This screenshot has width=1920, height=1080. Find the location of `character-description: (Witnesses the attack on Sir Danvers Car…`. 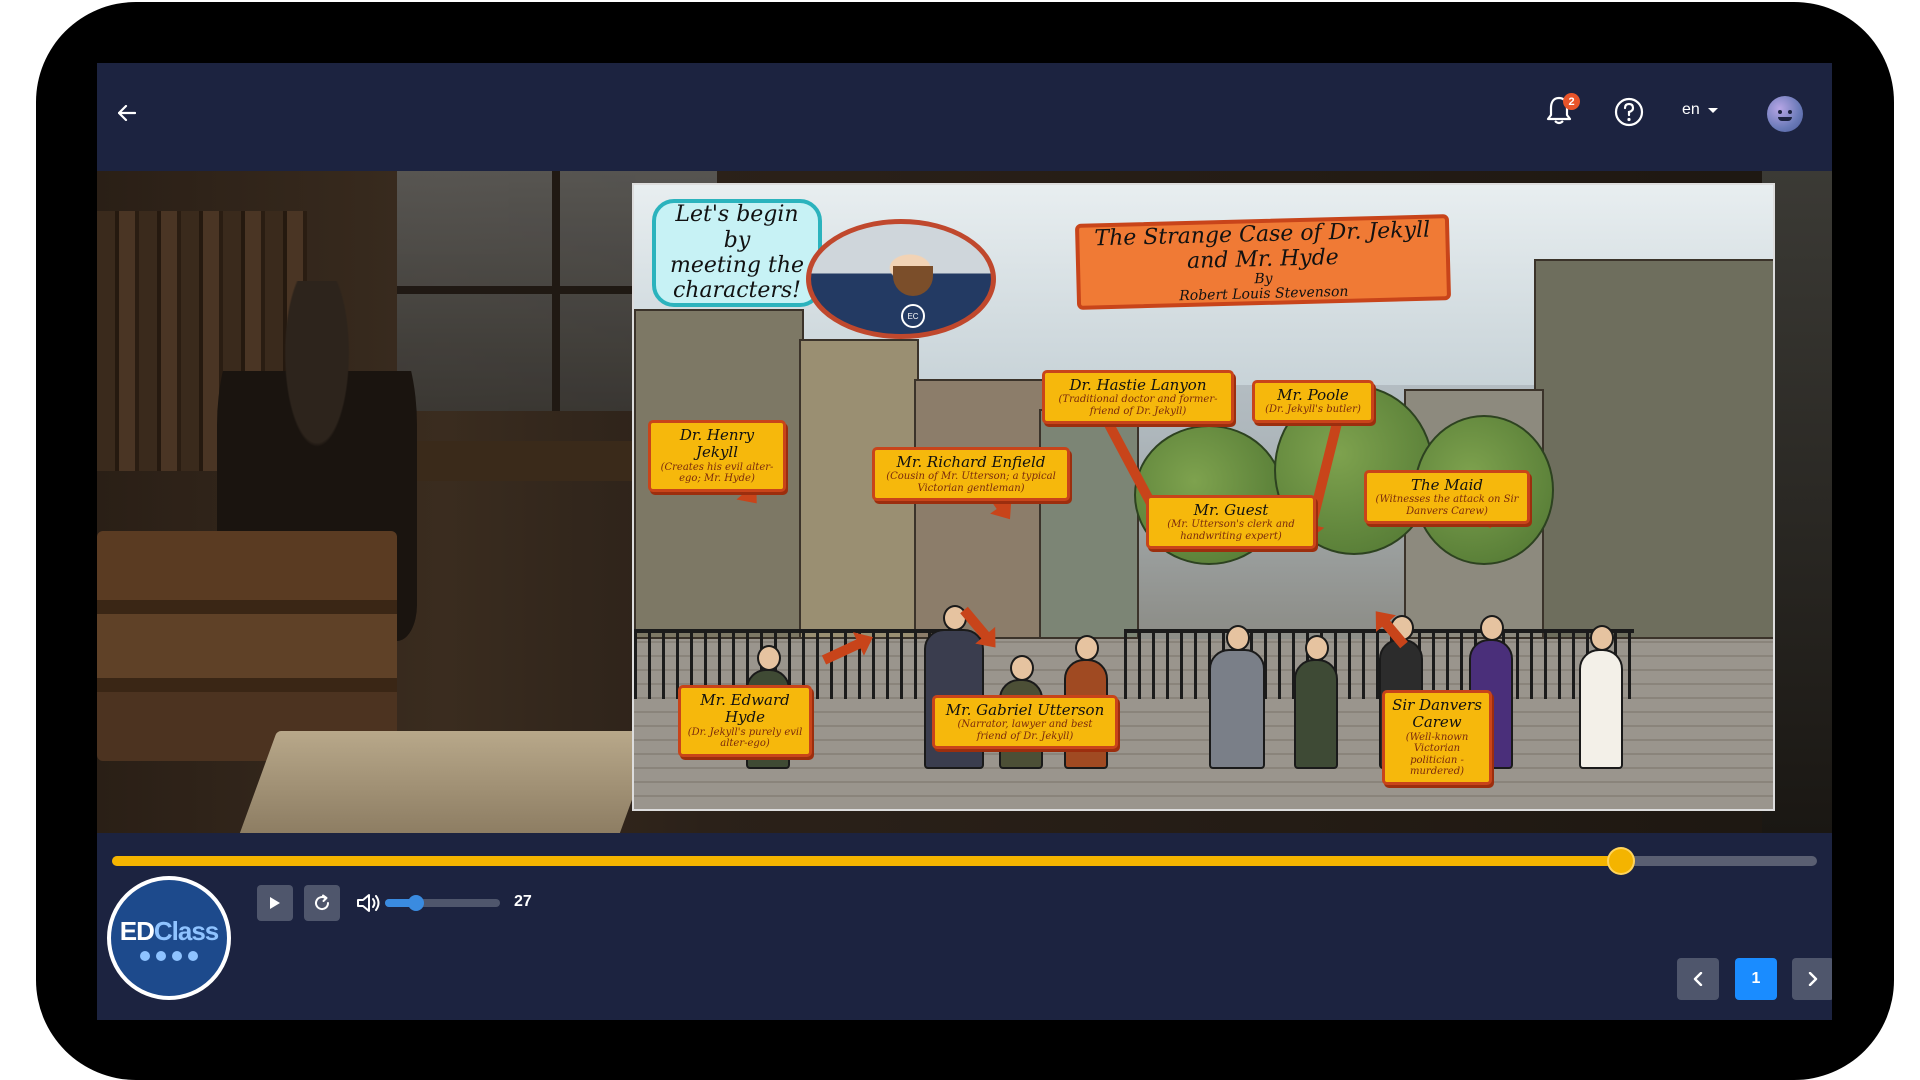

character-description: (Witnesses the attack on Sir Danvers Car… is located at coordinates (1447, 505).